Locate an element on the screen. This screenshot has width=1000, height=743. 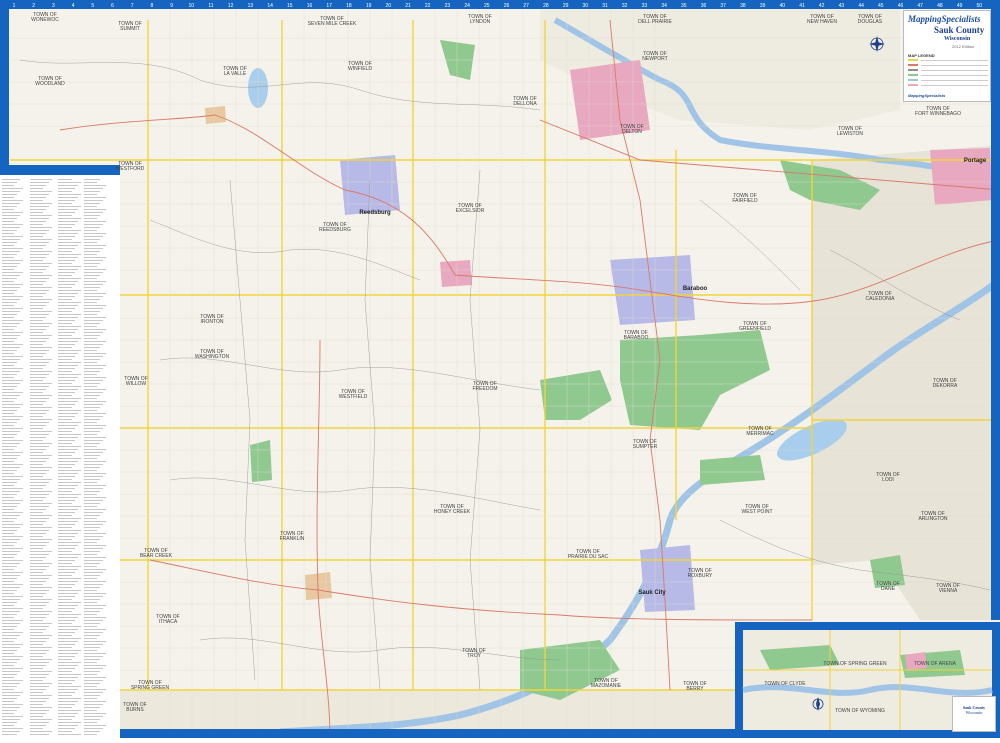
grid-tick: 42 is located at coordinates (822, 6).